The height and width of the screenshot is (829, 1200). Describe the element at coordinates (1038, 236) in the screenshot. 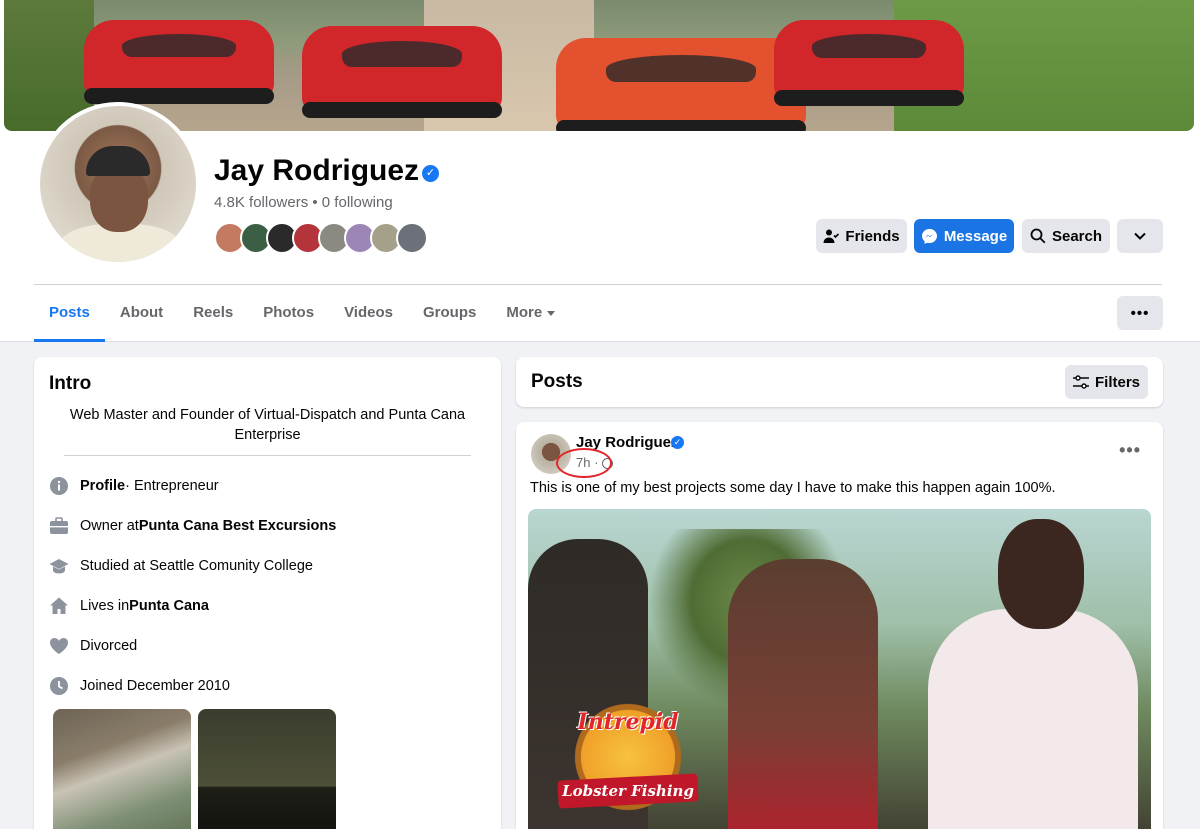

I see `search-icon` at that location.